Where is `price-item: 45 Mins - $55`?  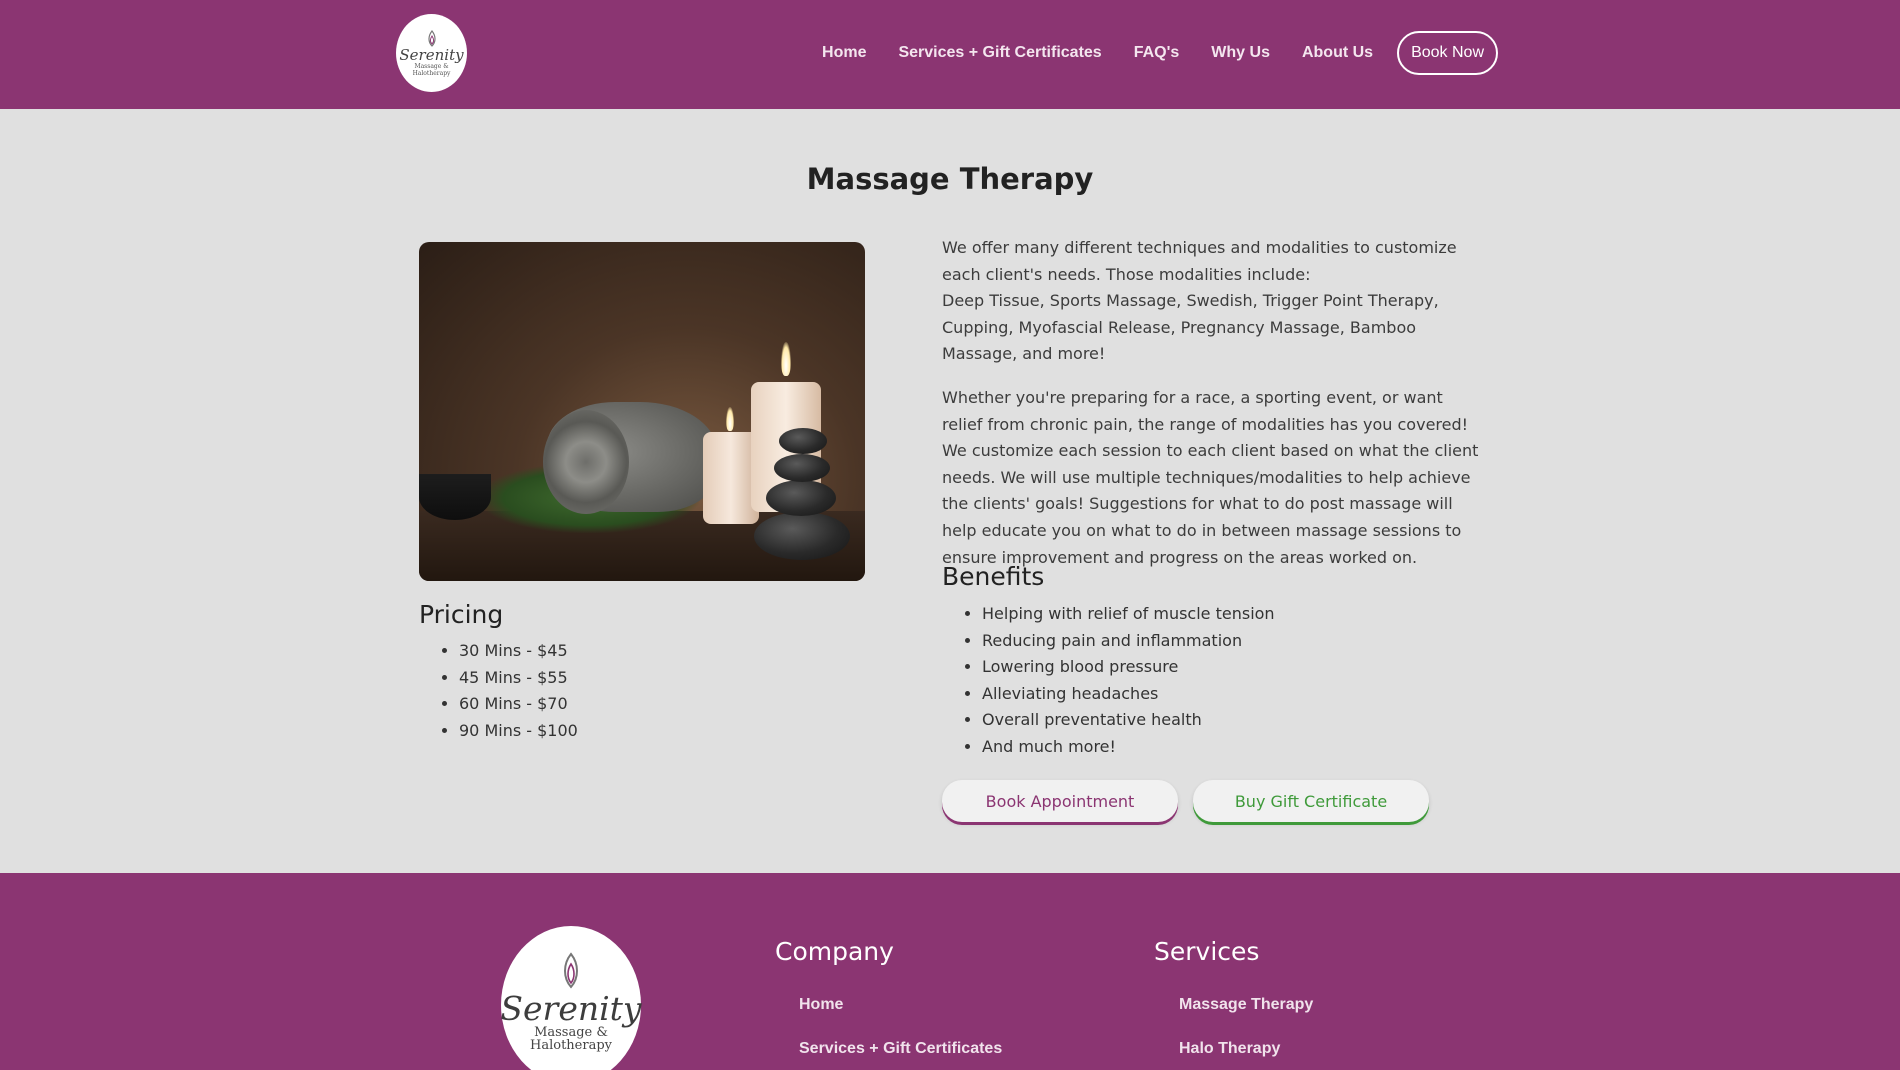
price-item: 45 Mins - $55 is located at coordinates (518, 678).